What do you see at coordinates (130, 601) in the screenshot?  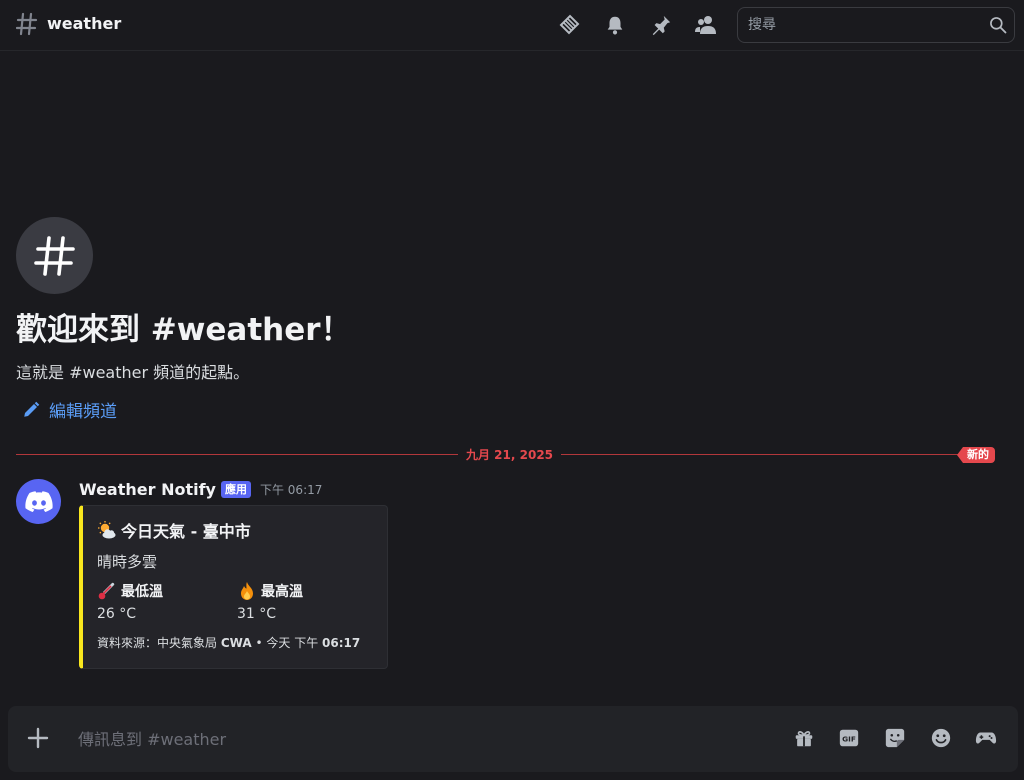 I see `field-min-temp: 最低溫 26 °C` at bounding box center [130, 601].